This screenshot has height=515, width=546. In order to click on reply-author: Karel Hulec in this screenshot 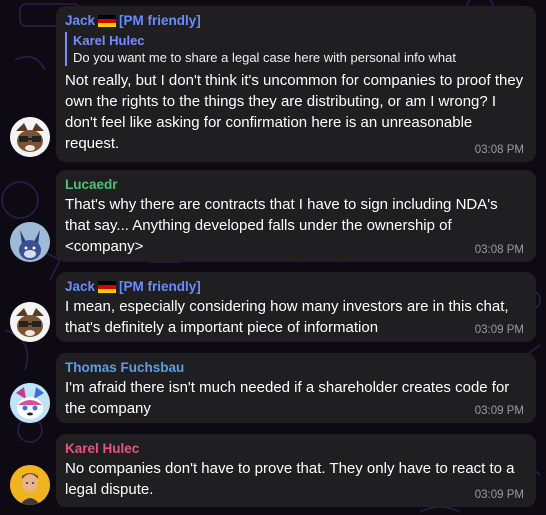, I will do `click(109, 40)`.